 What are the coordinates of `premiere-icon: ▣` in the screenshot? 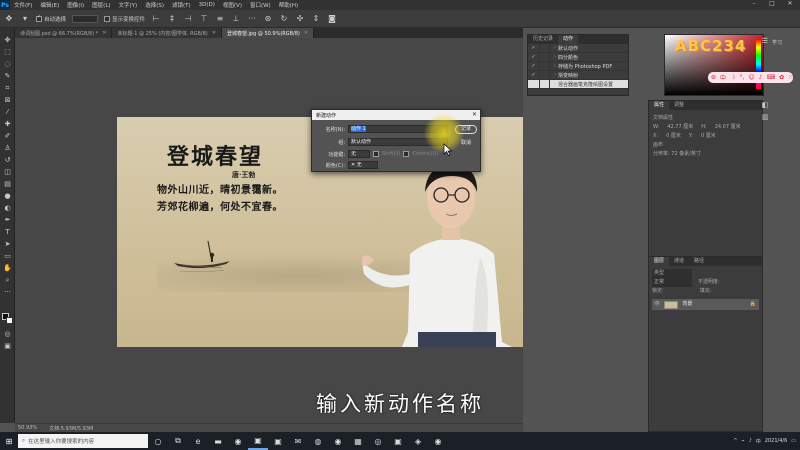 It's located at (278, 441).